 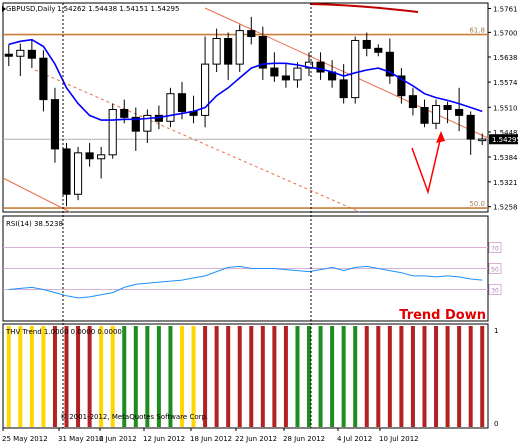 What do you see at coordinates (505, 158) in the screenshot?
I see `price-tick-label: 1.53845` at bounding box center [505, 158].